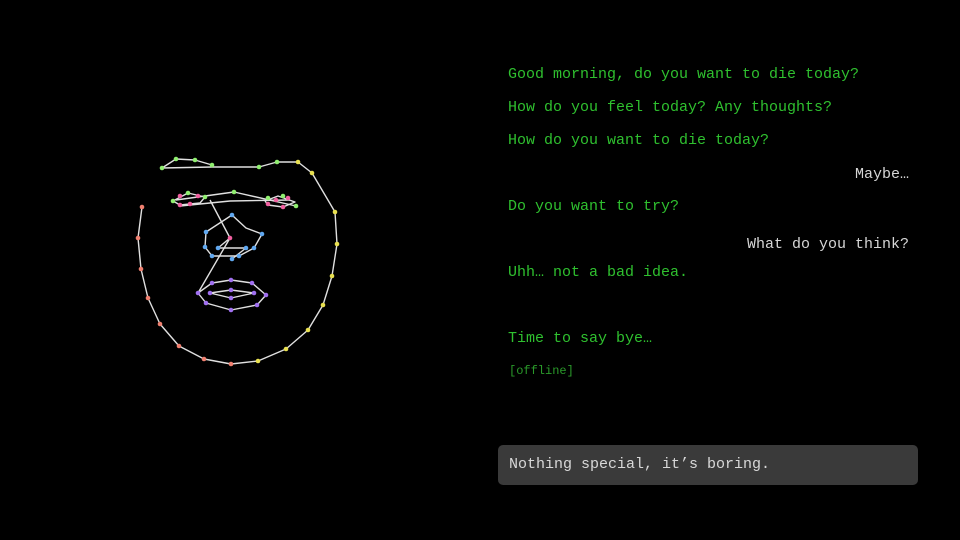  What do you see at coordinates (598, 272) in the screenshot?
I see `bot-message: Uhh… not a bad idea.` at bounding box center [598, 272].